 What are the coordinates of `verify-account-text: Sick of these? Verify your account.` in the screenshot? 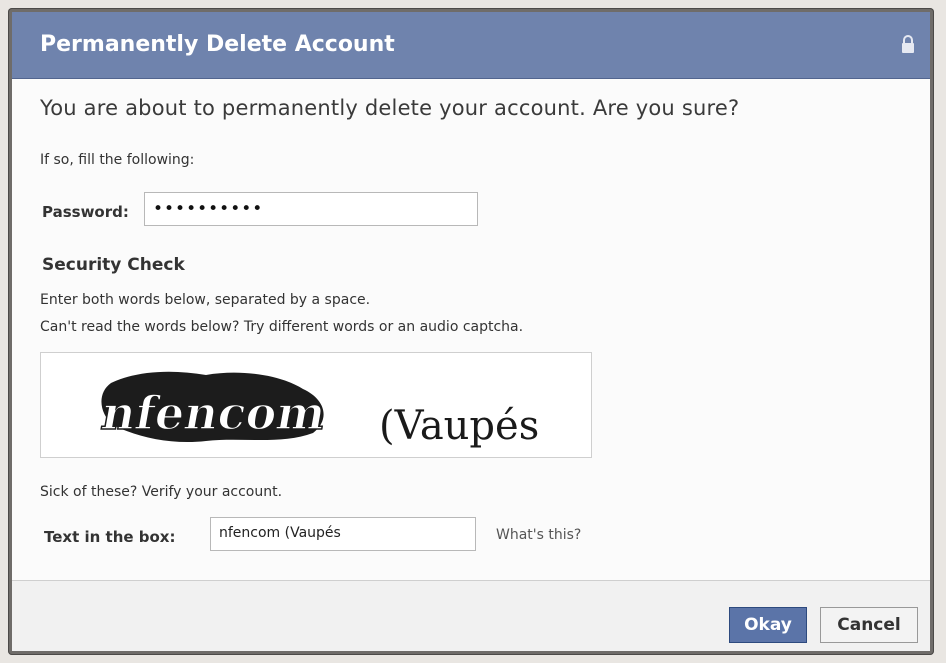 It's located at (161, 492).